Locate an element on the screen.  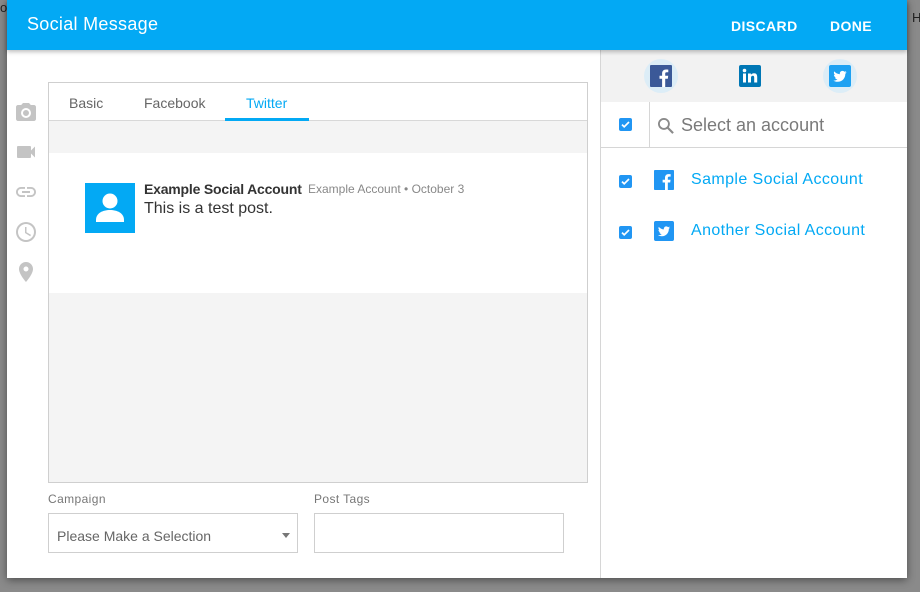
post-tags-input is located at coordinates (439, 533).